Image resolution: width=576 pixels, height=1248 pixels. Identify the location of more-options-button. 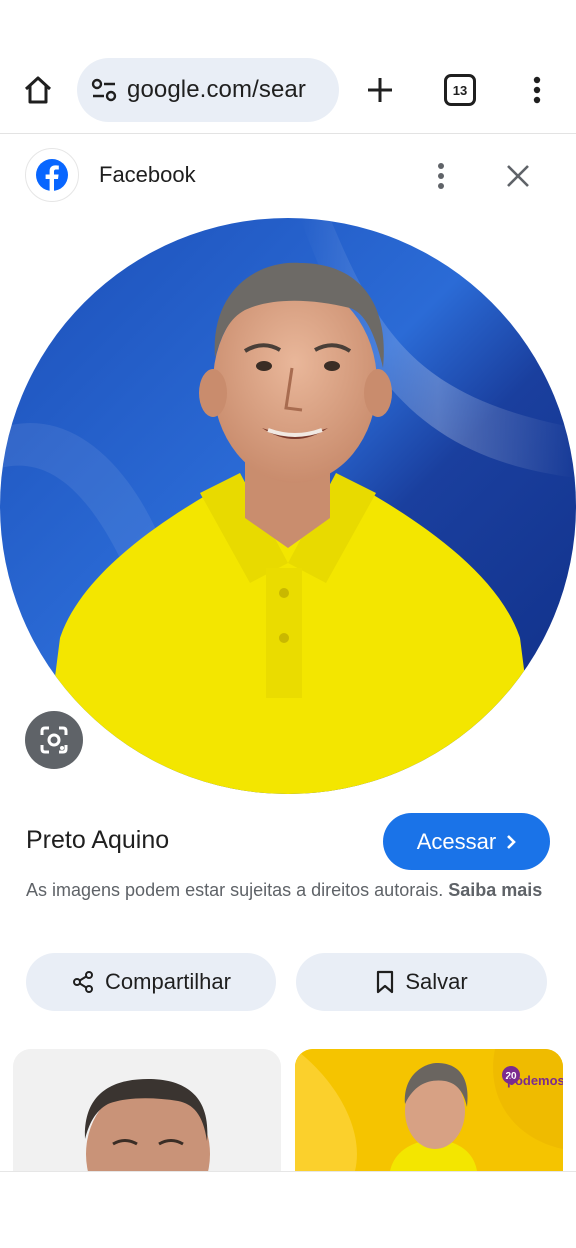
(441, 176).